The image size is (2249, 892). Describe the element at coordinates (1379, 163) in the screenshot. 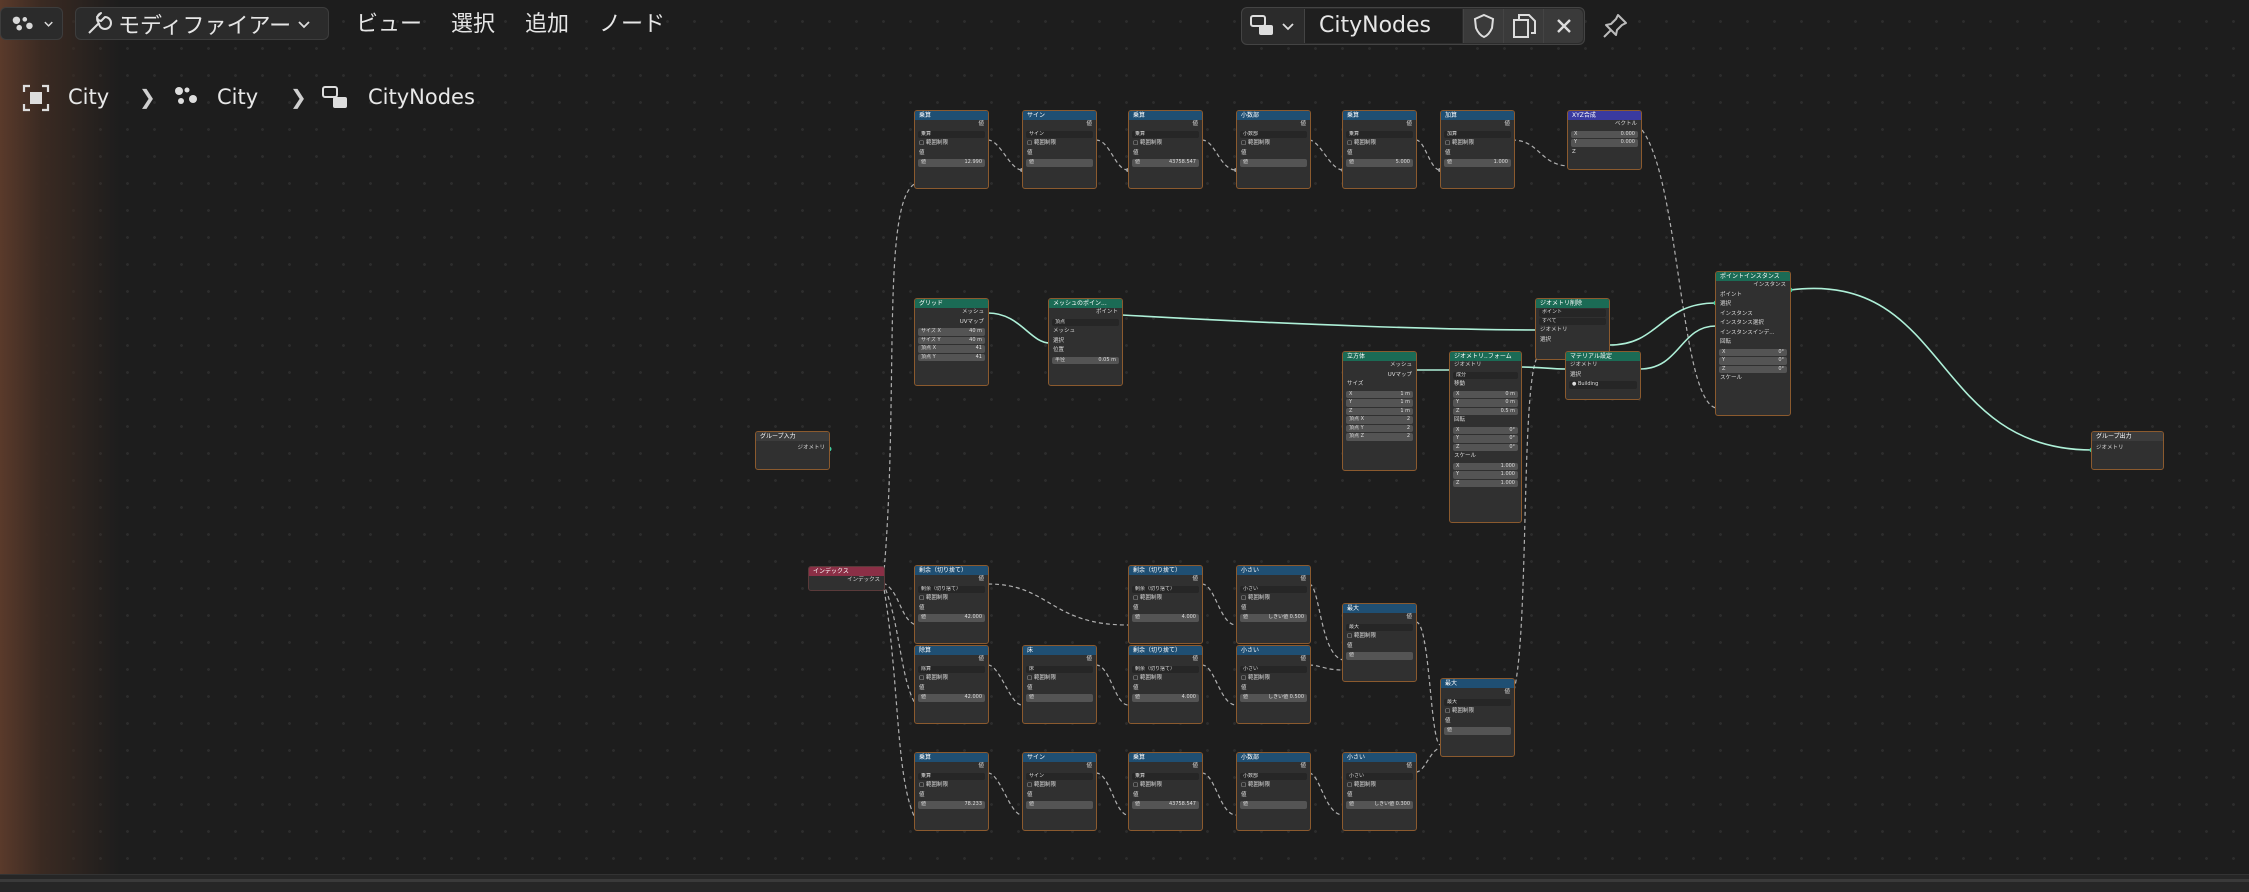

I see `value-field: 値 5.000` at that location.